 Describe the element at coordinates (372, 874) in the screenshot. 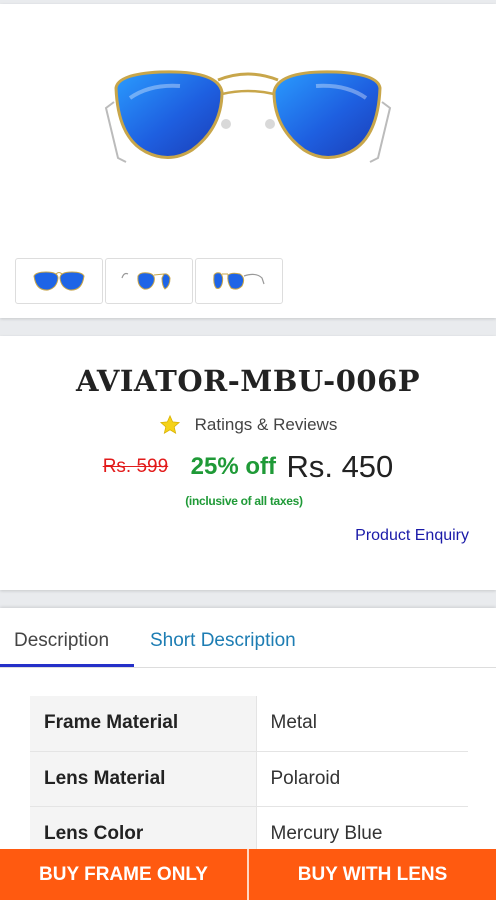

I see `buy-with-lens-button: BUY WITH LENS` at that location.